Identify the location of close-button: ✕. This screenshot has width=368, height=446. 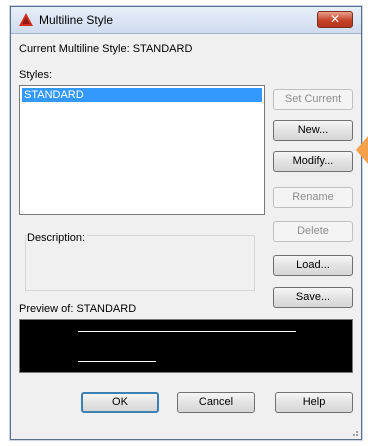
(335, 19).